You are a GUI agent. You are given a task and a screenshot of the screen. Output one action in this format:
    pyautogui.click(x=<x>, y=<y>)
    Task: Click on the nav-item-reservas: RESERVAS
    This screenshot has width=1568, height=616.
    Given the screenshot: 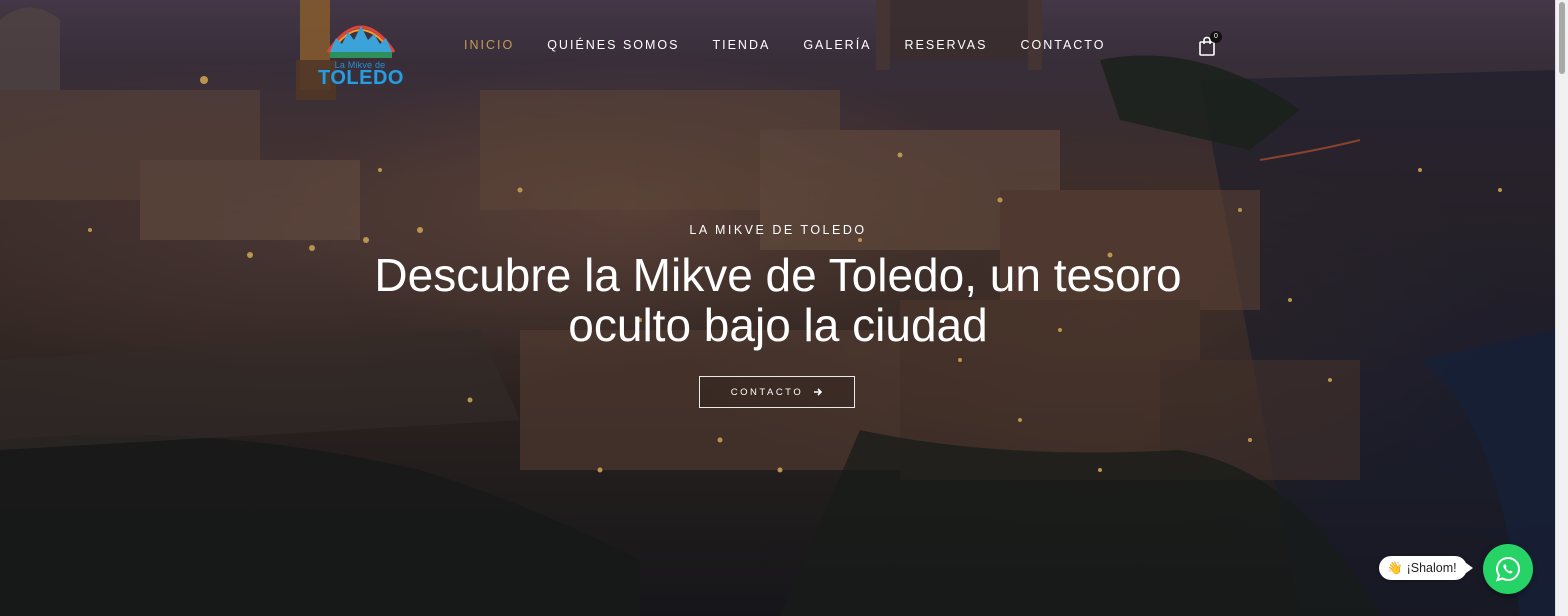 What is the action you would take?
    pyautogui.click(x=946, y=47)
    